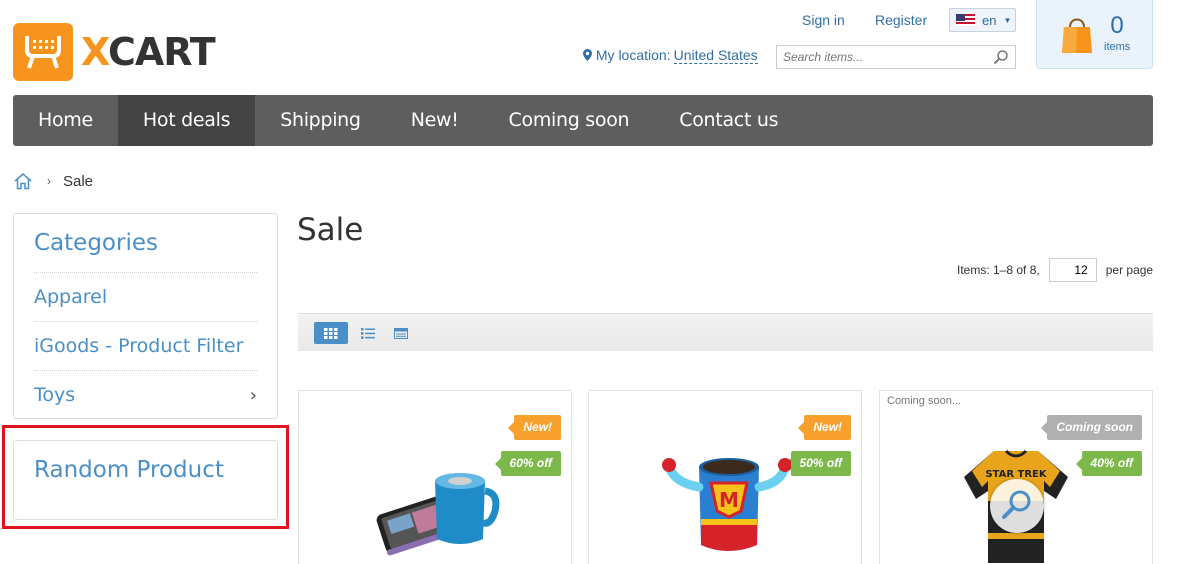 The height and width of the screenshot is (564, 1177). Describe the element at coordinates (901, 20) in the screenshot. I see `register-link: Register` at that location.